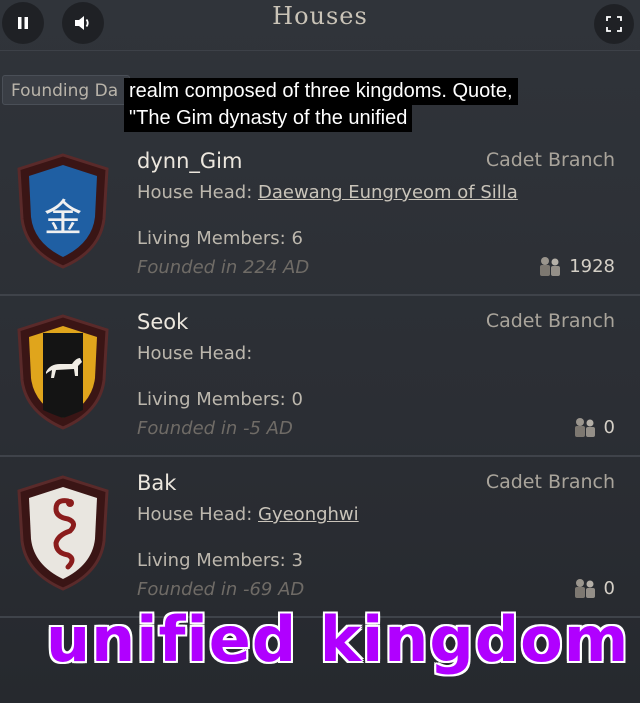 This screenshot has width=640, height=703. I want to click on living-members: Living Members: 3, so click(220, 560).